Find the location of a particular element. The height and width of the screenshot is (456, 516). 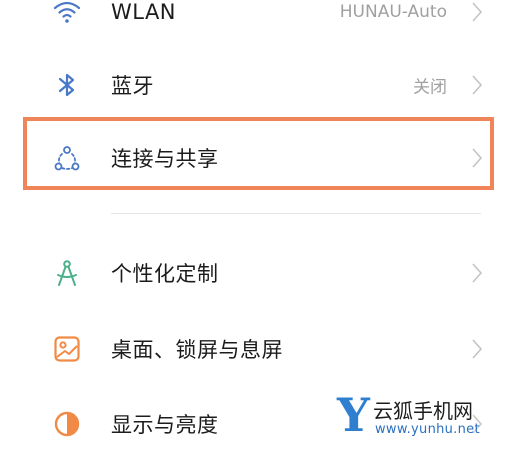

wallpaper-icon is located at coordinates (67, 349).